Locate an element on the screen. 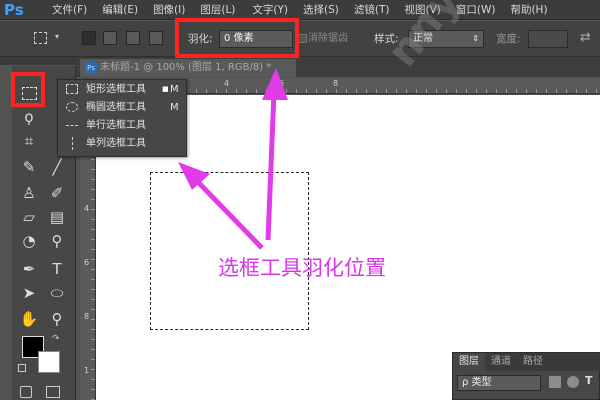 Image resolution: width=600 pixels, height=400 pixels. annotation-caption: 选框工具羽化位置 is located at coordinates (302, 268).